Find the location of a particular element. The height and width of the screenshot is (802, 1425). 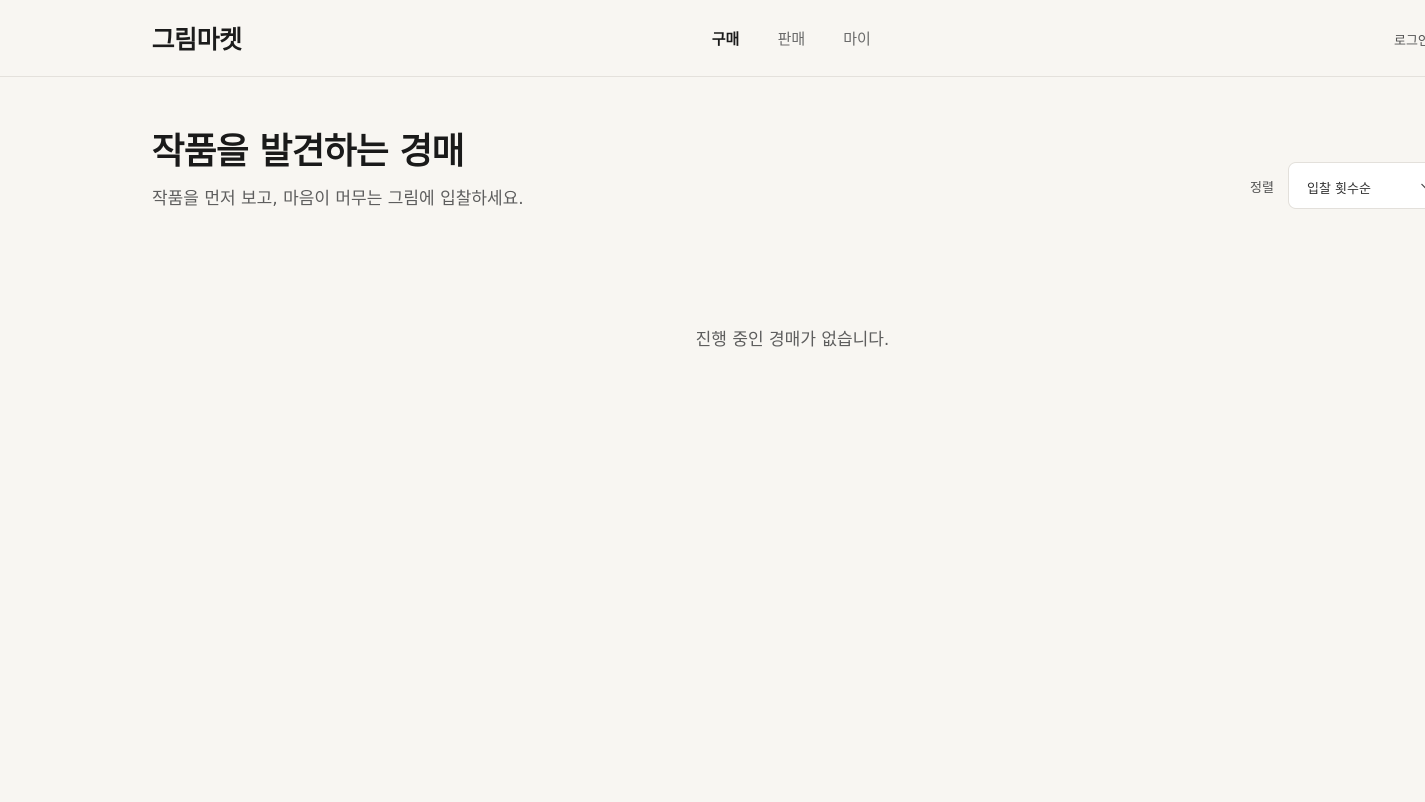

empty-state-message: 진행 중인 경매가 없습니다. is located at coordinates (792, 340).